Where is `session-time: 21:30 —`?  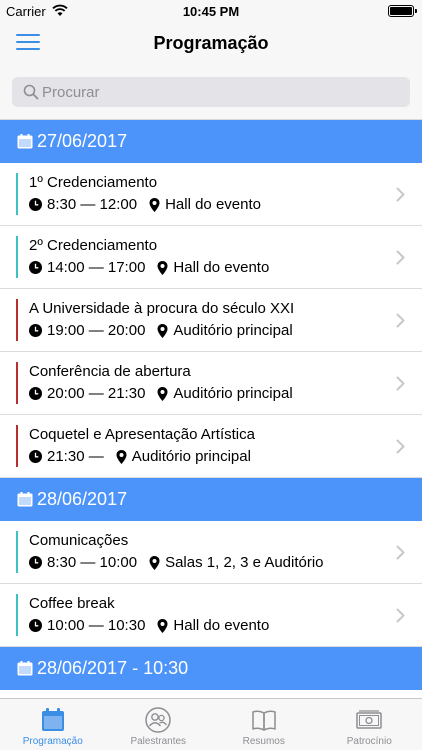 session-time: 21:30 — is located at coordinates (75, 456).